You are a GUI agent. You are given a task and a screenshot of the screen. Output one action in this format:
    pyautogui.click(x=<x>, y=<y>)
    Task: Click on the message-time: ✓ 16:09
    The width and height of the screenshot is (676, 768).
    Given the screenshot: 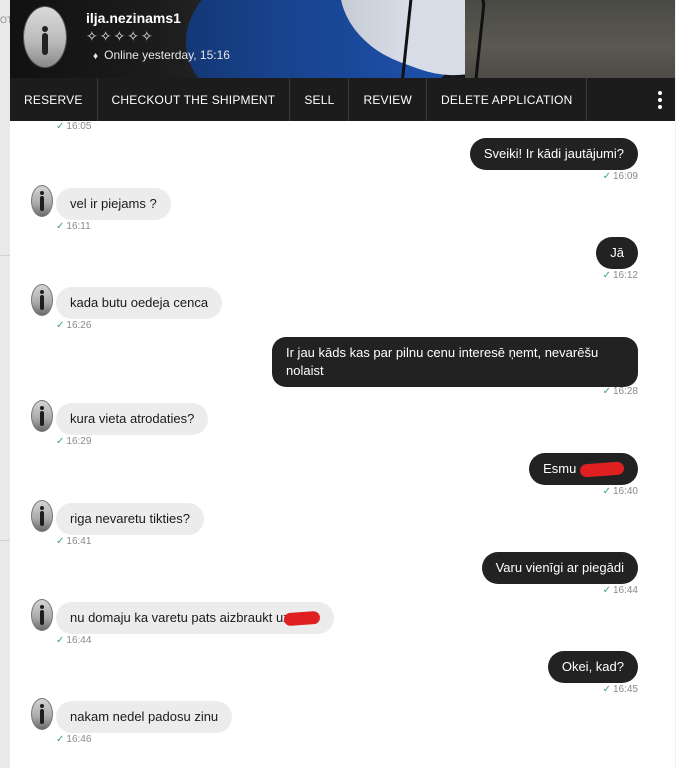 What is the action you would take?
    pyautogui.click(x=620, y=176)
    